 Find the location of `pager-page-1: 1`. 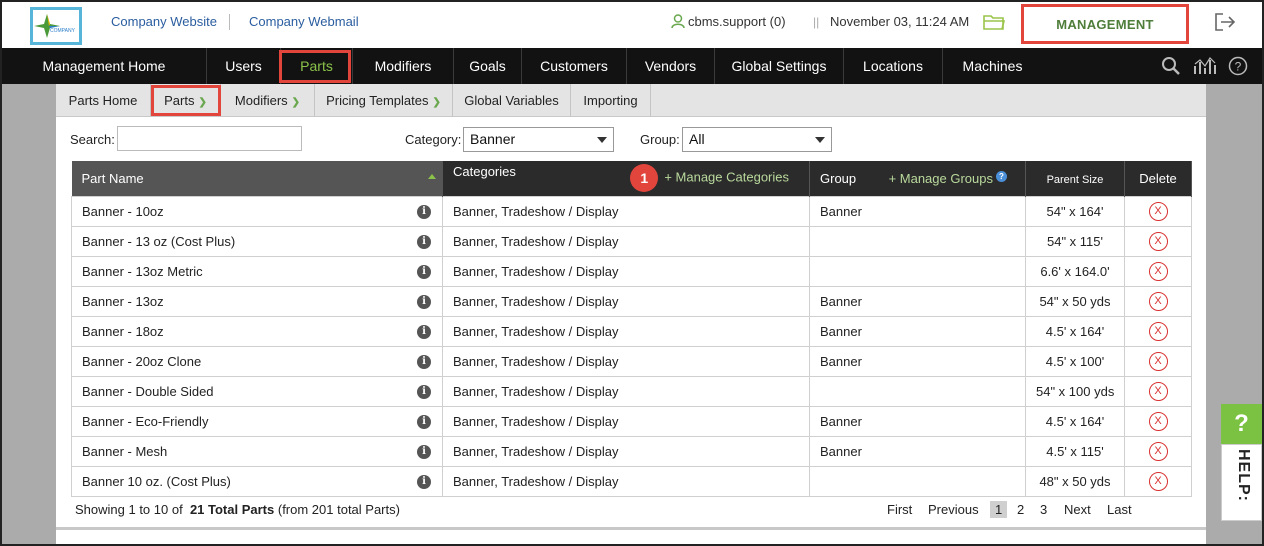

pager-page-1: 1 is located at coordinates (999, 509).